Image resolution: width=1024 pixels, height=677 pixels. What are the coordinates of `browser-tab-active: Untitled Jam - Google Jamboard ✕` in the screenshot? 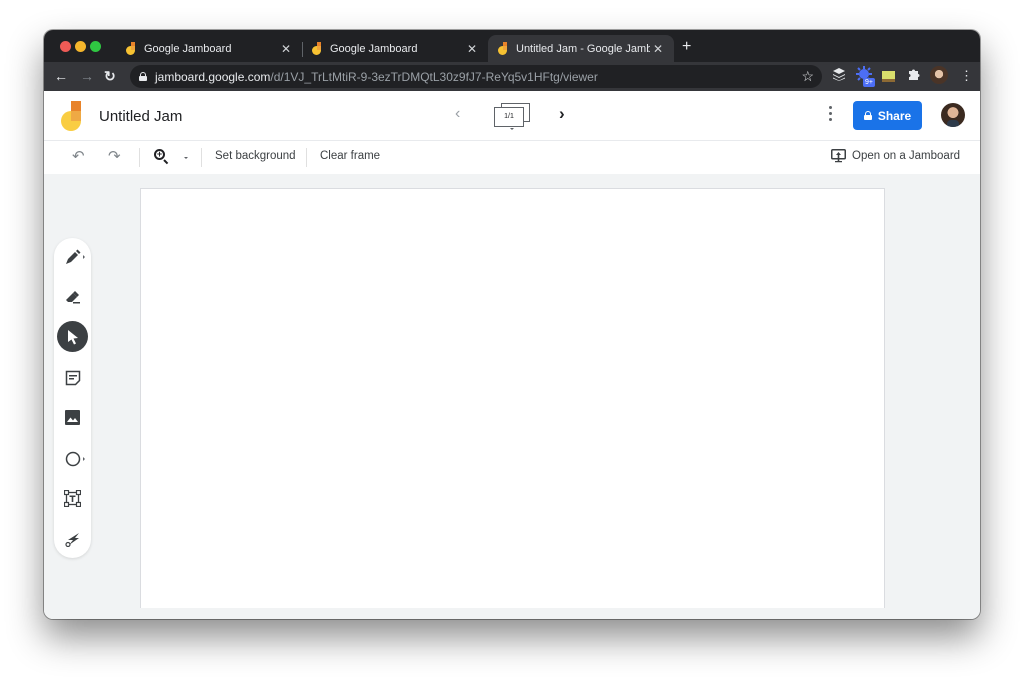 It's located at (581, 48).